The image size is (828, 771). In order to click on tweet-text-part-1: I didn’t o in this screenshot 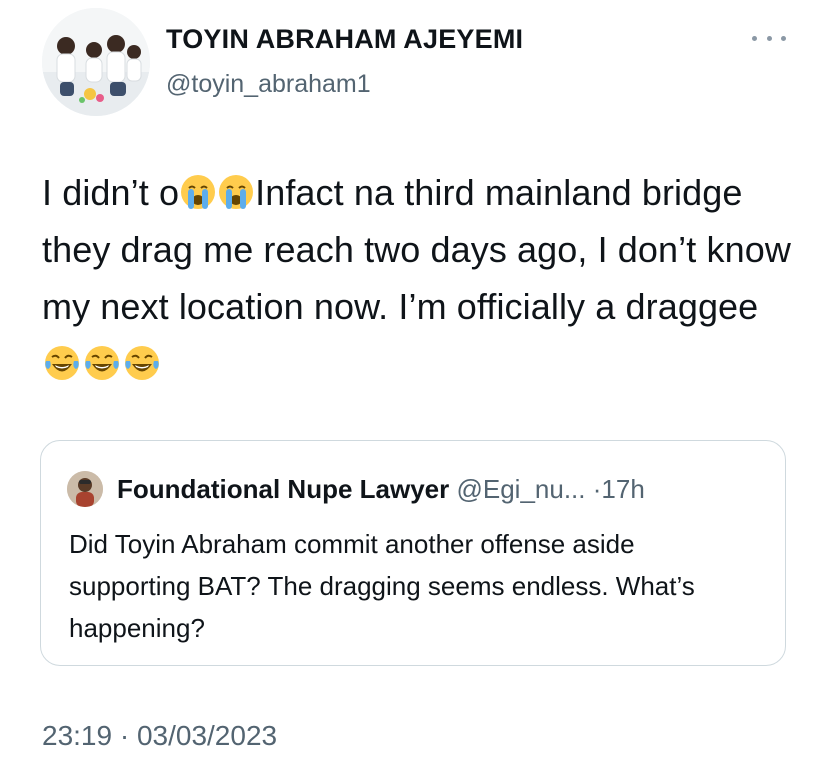, I will do `click(111, 192)`.